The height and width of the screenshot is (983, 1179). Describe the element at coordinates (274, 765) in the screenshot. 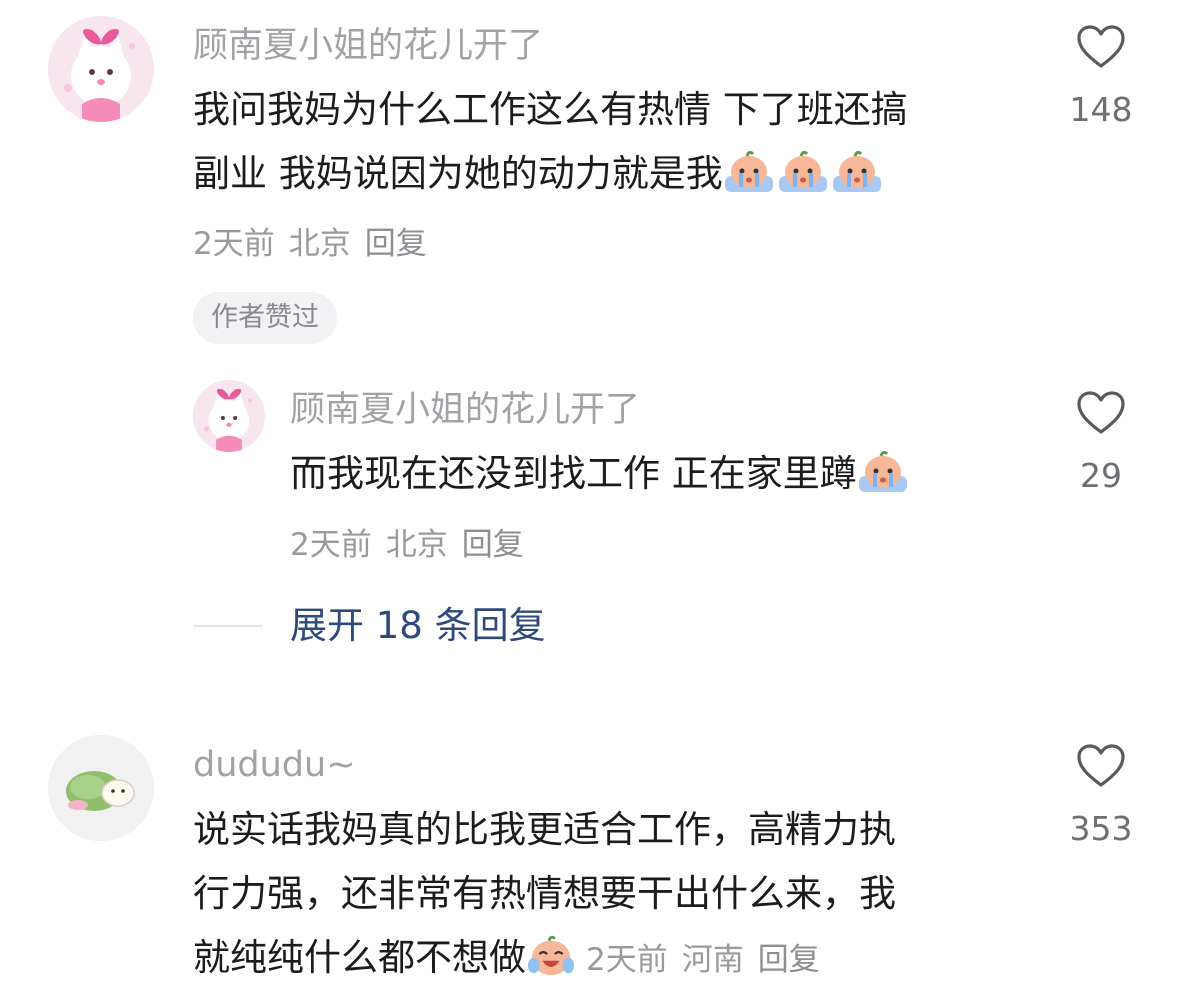

I see `comment-username: dududu~` at that location.